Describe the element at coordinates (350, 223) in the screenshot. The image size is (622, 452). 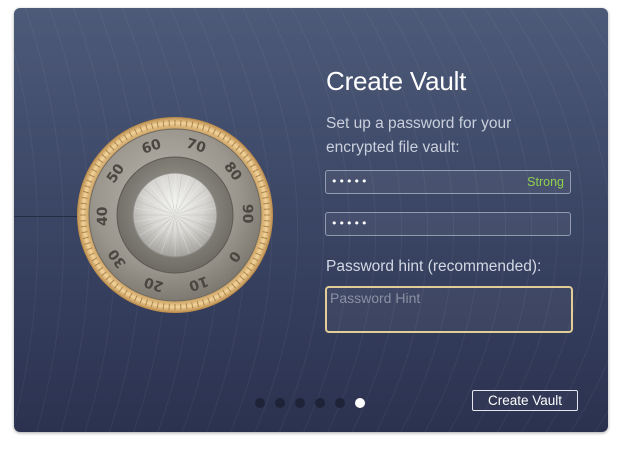
I see `confirm-password-value: •••••` at that location.